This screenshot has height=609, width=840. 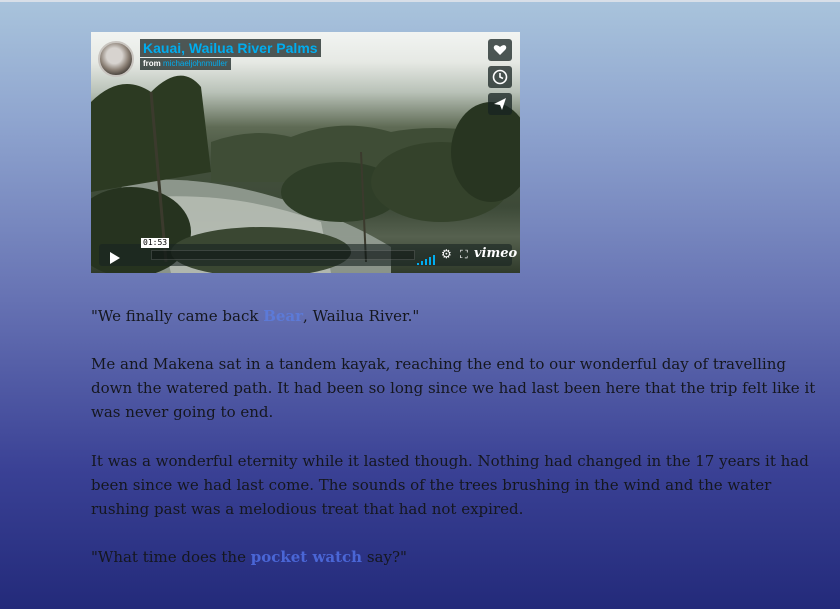 I want to click on gear-icon: ⚙, so click(x=446, y=254).